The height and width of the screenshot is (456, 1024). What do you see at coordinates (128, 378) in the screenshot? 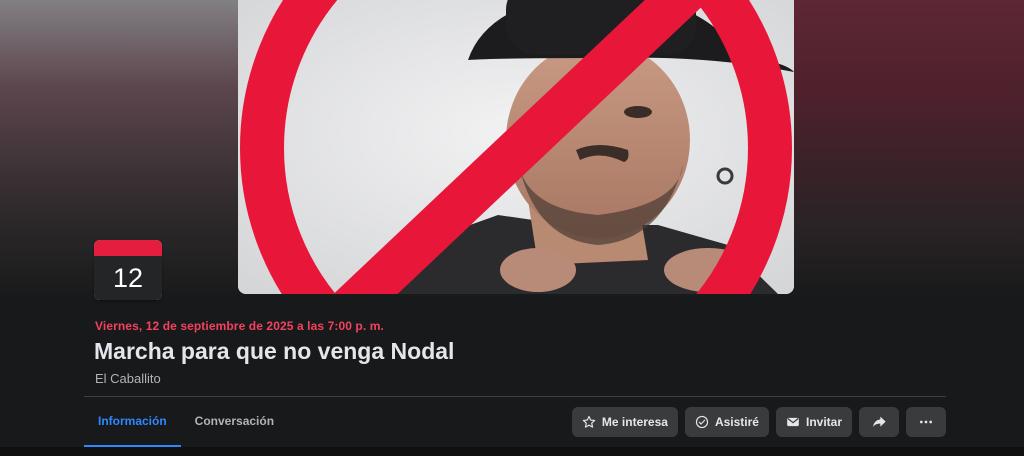
I see `event-location-link: El Caballito` at bounding box center [128, 378].